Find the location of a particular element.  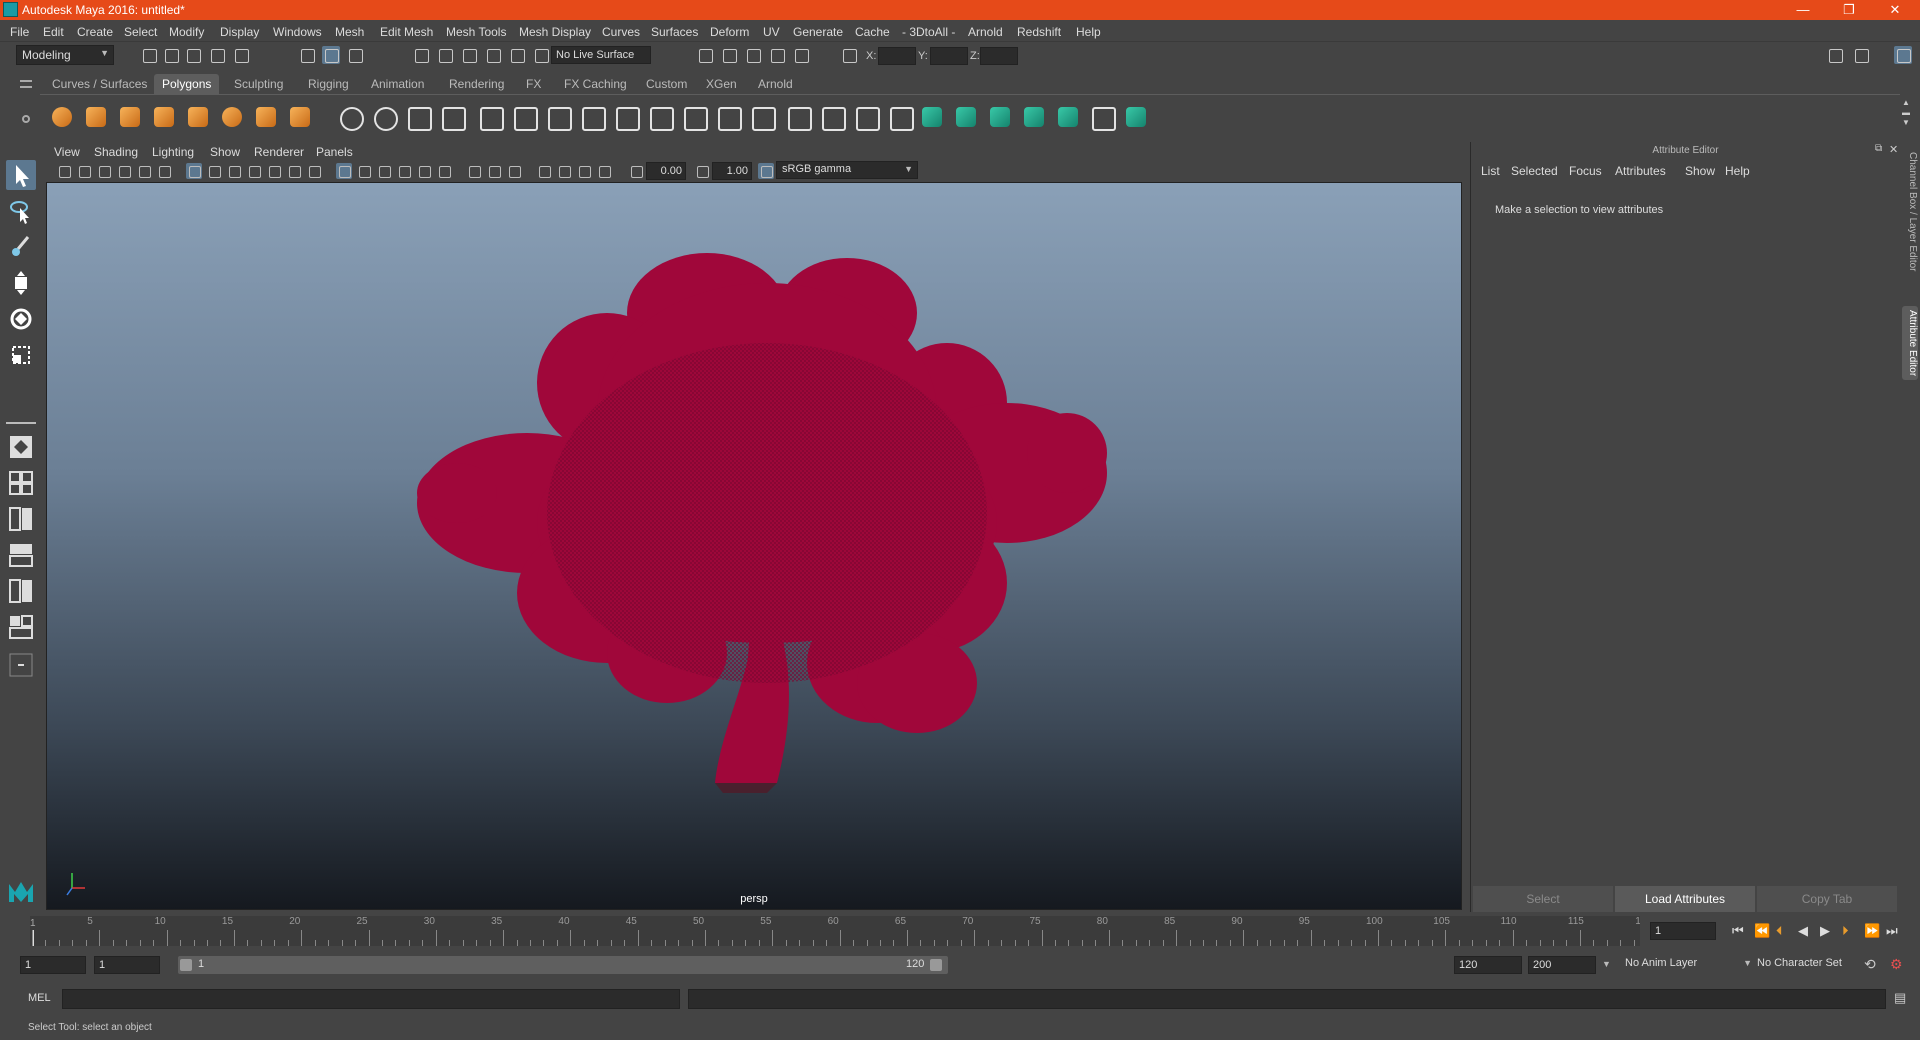

open-scene-icon is located at coordinates (171, 55).